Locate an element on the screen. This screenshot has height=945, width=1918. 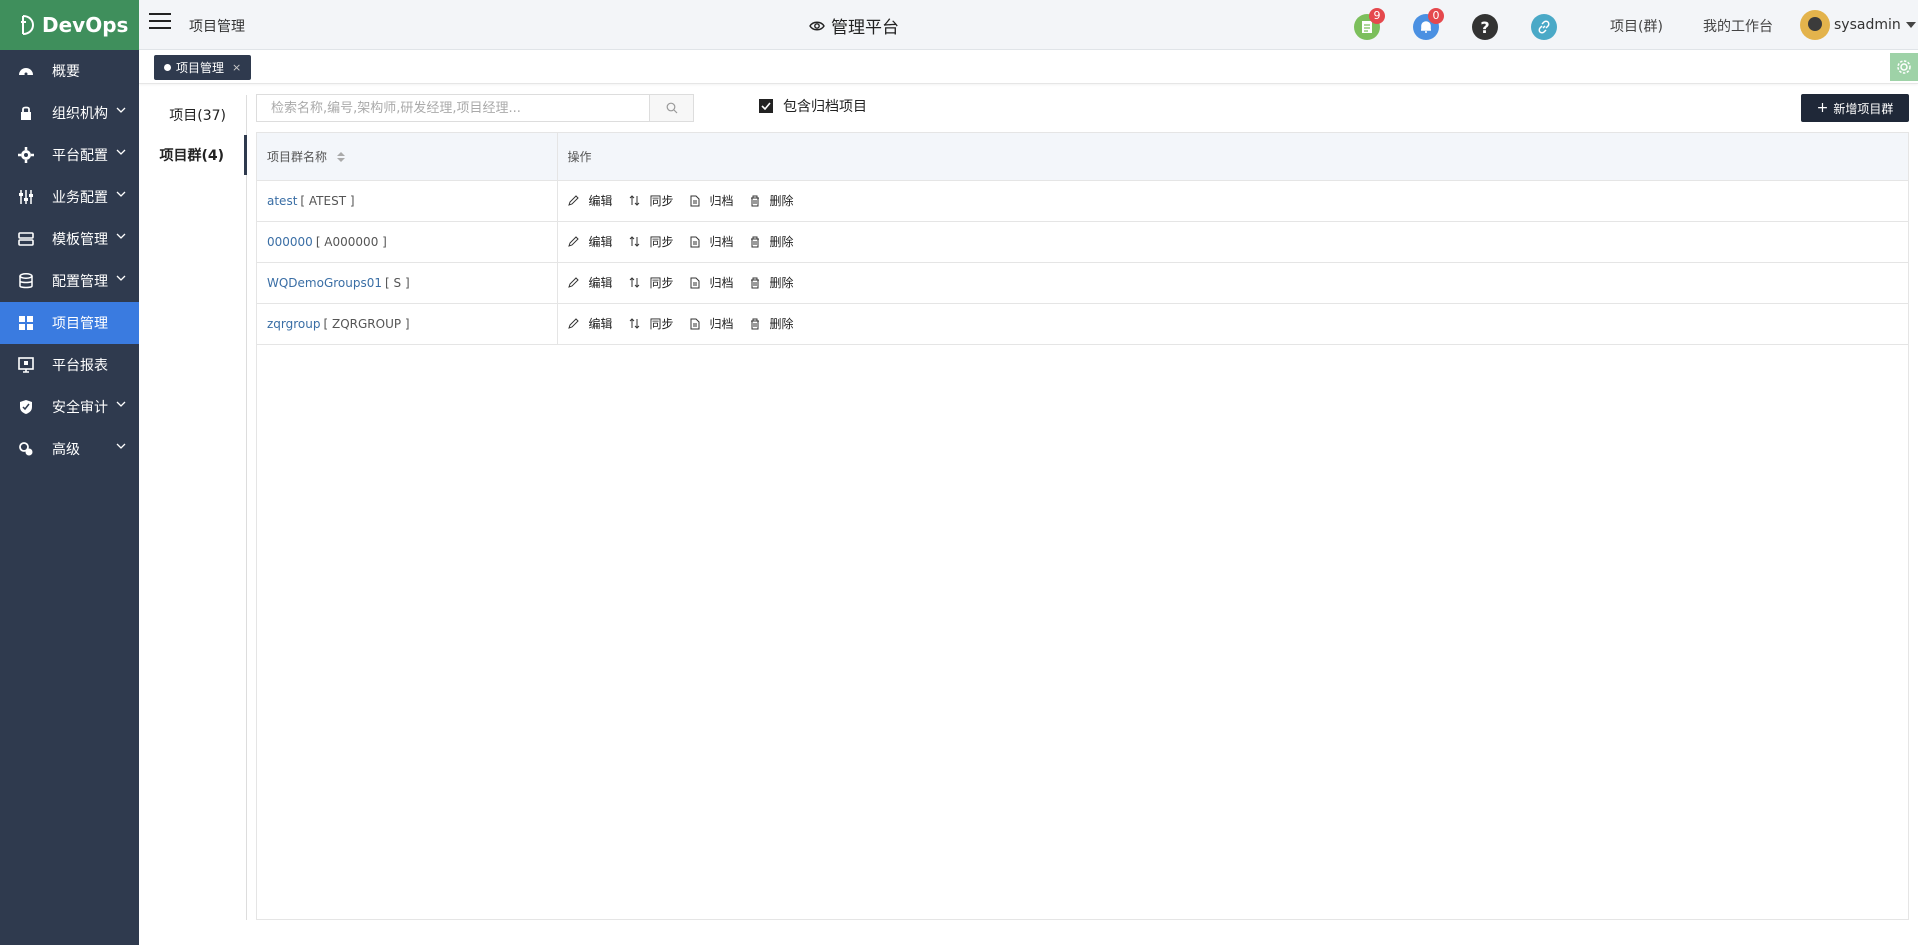
column-header-name-label: 项目群名称 is located at coordinates (297, 156).